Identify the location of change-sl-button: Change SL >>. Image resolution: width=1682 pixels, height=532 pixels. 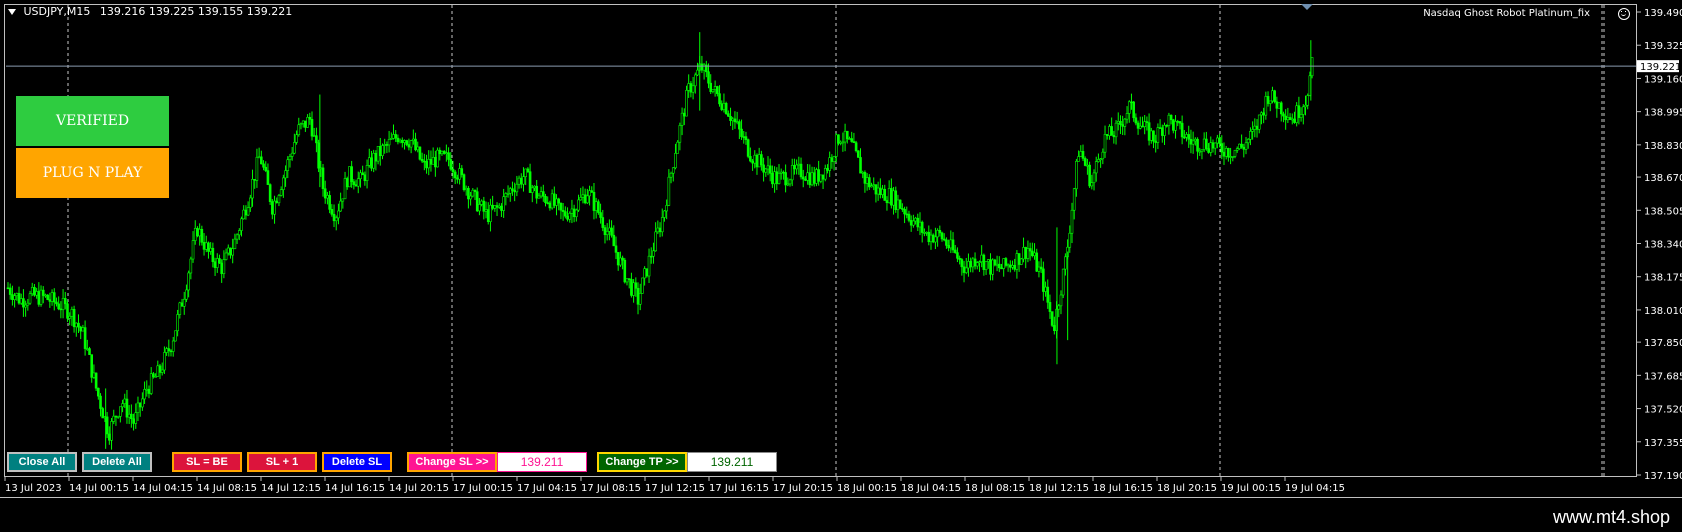
(452, 462).